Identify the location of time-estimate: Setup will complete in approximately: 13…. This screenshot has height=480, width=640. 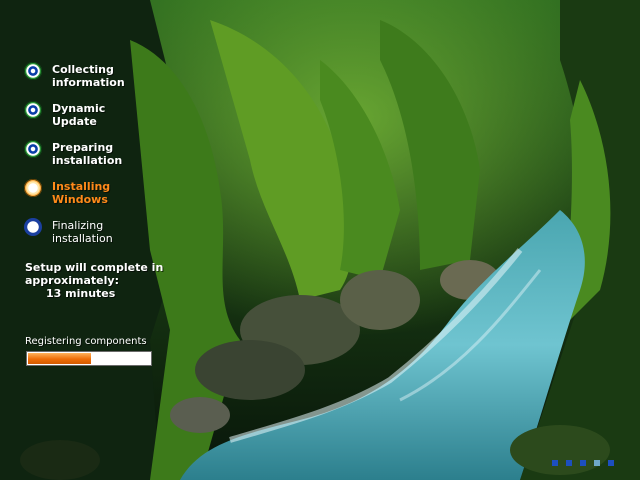
(95, 280).